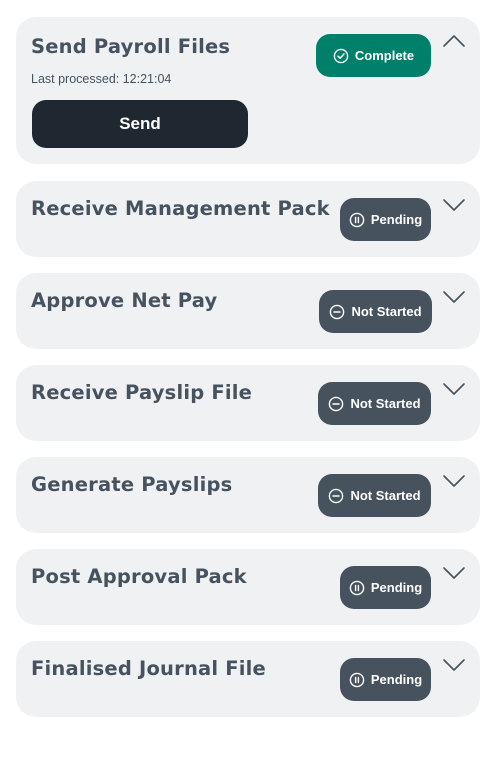 This screenshot has width=496, height=772. I want to click on chevron-up-icon, so click(454, 41).